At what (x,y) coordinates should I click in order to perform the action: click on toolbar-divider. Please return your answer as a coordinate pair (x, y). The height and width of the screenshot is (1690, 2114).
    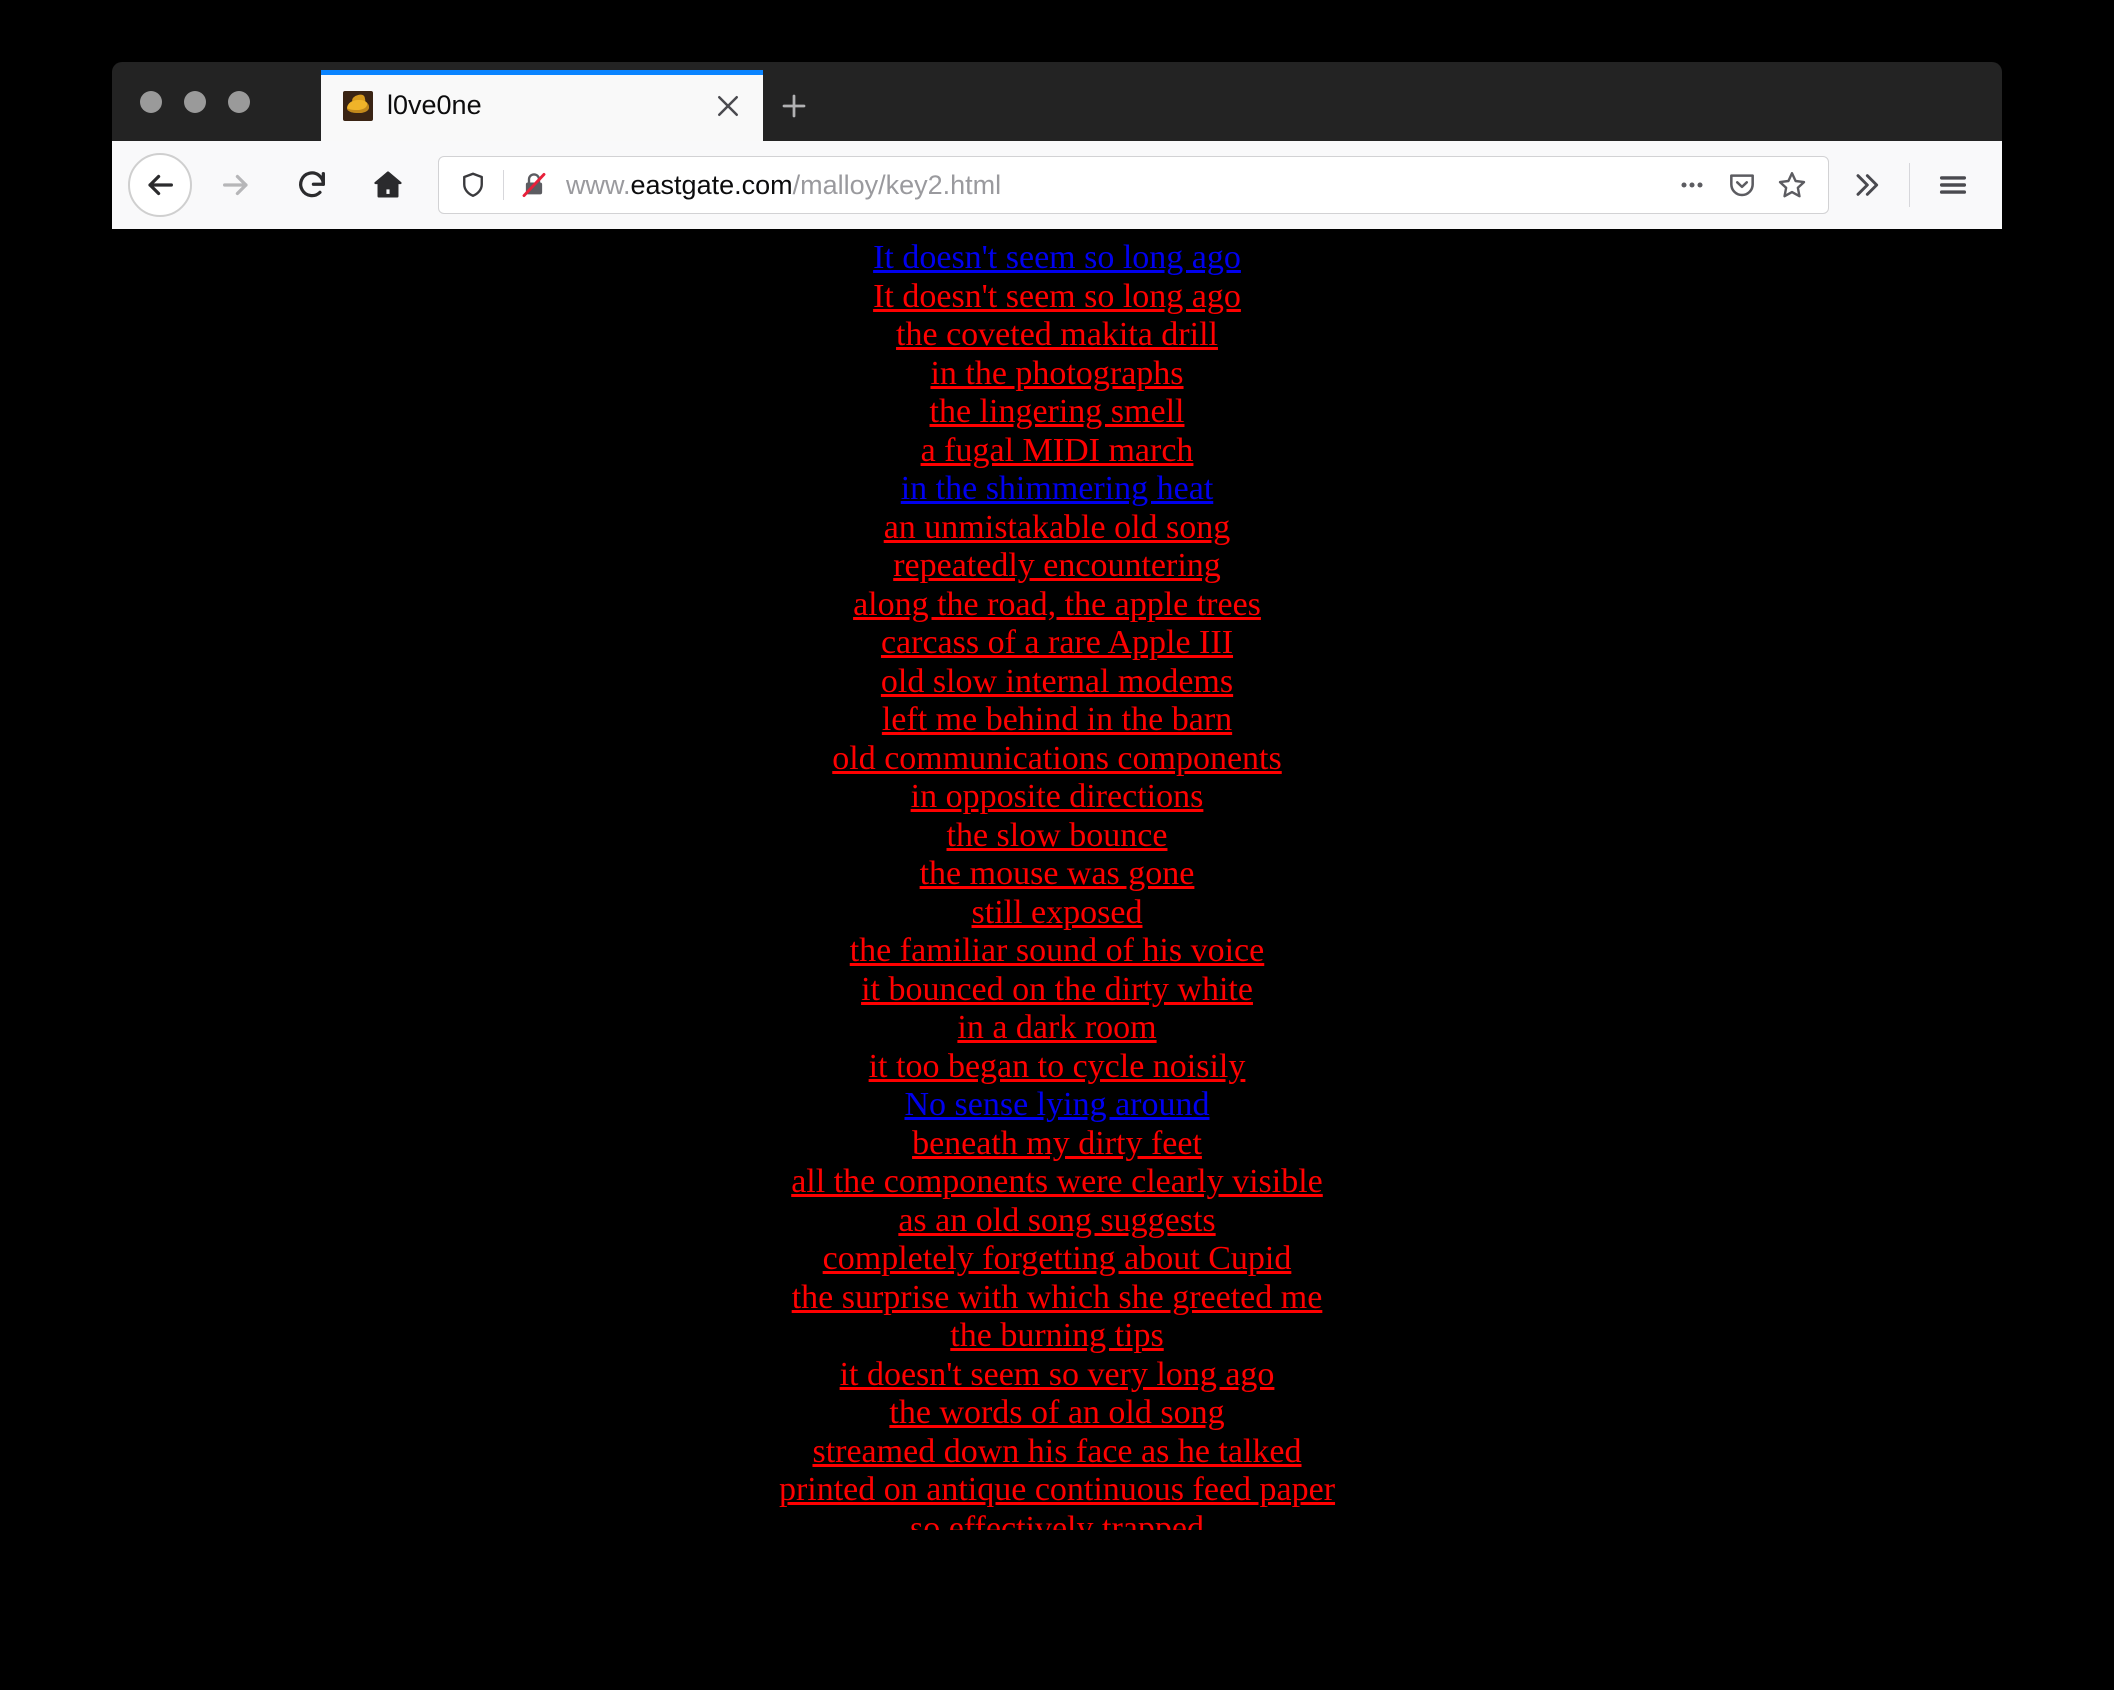
    Looking at the image, I should click on (1909, 185).